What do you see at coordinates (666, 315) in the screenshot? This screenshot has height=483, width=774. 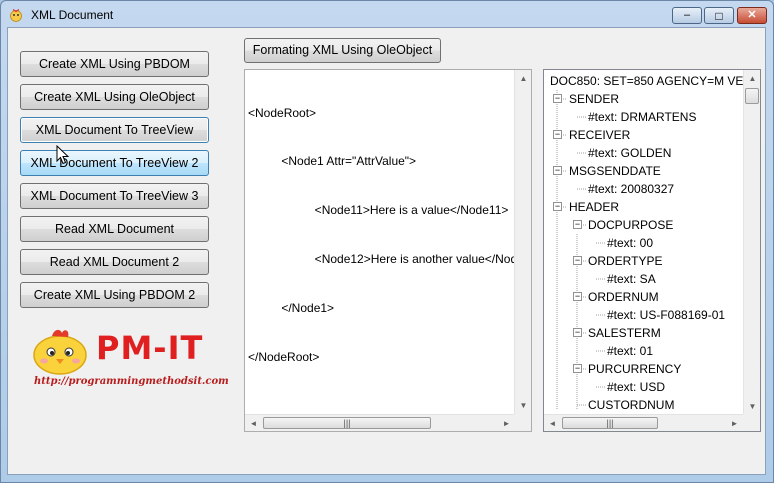 I see `tree-leaf-node: #text: US-F088169-01` at bounding box center [666, 315].